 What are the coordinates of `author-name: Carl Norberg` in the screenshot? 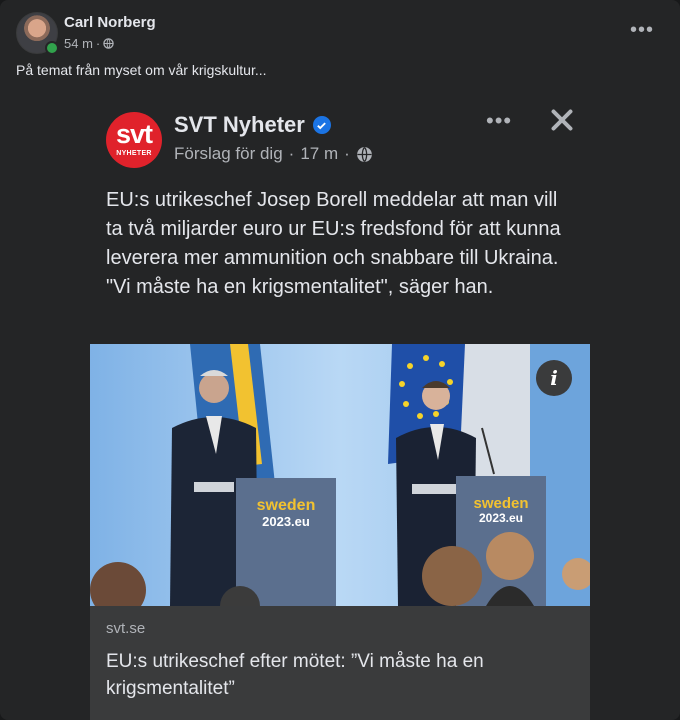 It's located at (110, 22).